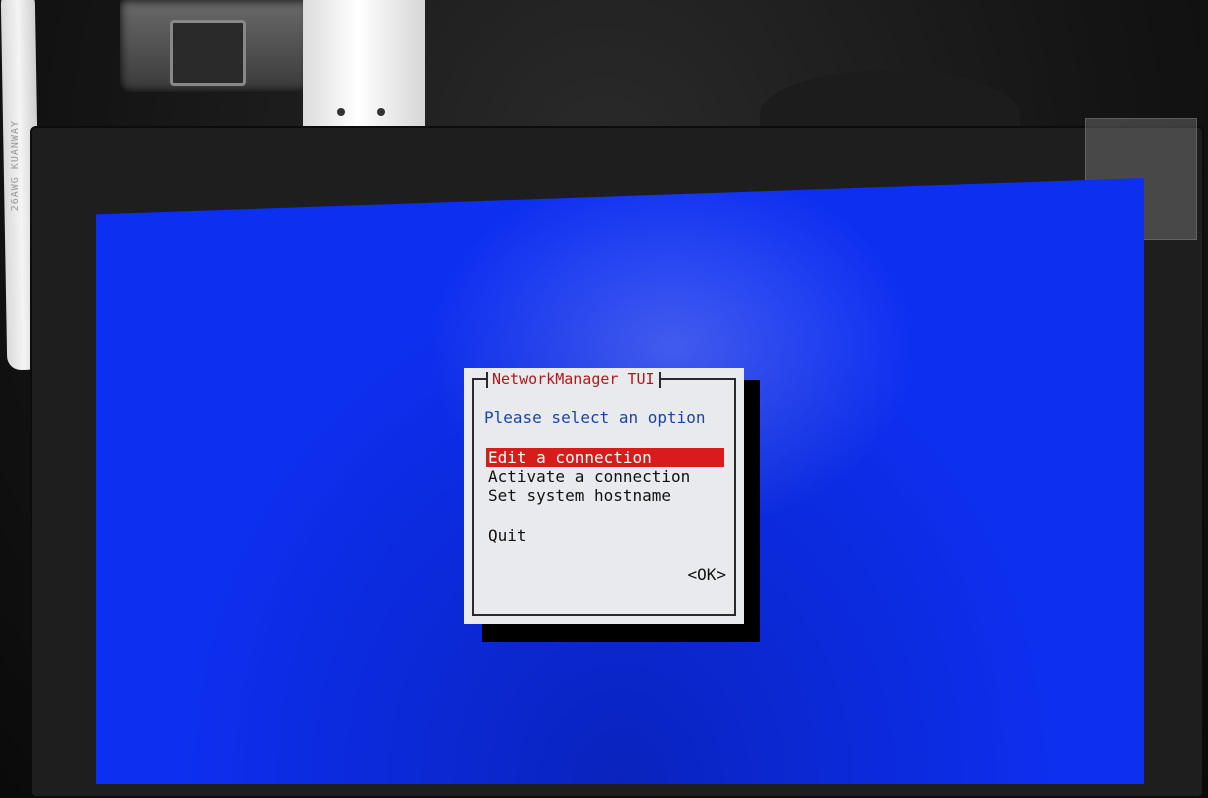 The height and width of the screenshot is (798, 1208). I want to click on ok-button: <OK>, so click(706, 574).